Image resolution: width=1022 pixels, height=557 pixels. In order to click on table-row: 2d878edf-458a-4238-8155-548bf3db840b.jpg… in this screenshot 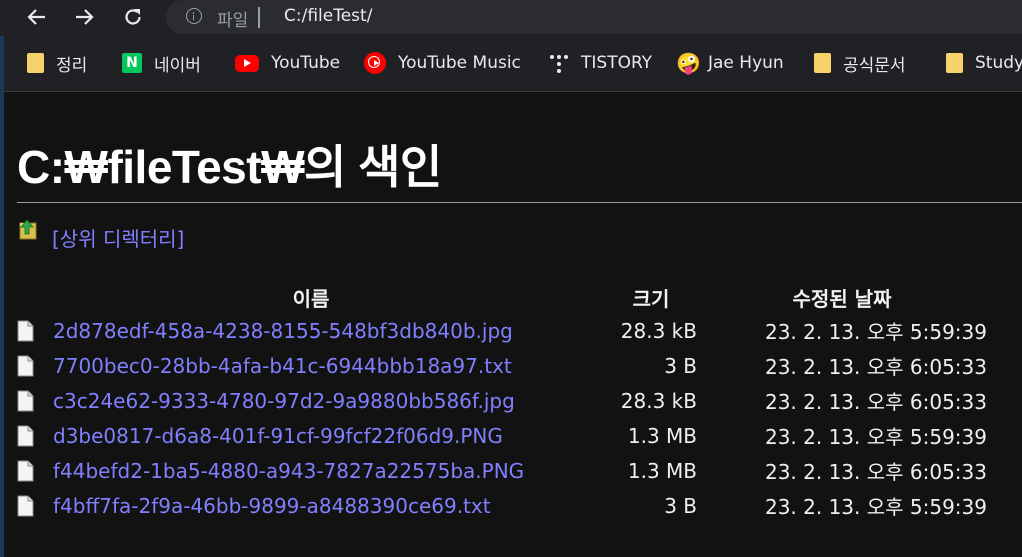, I will do `click(502, 330)`.